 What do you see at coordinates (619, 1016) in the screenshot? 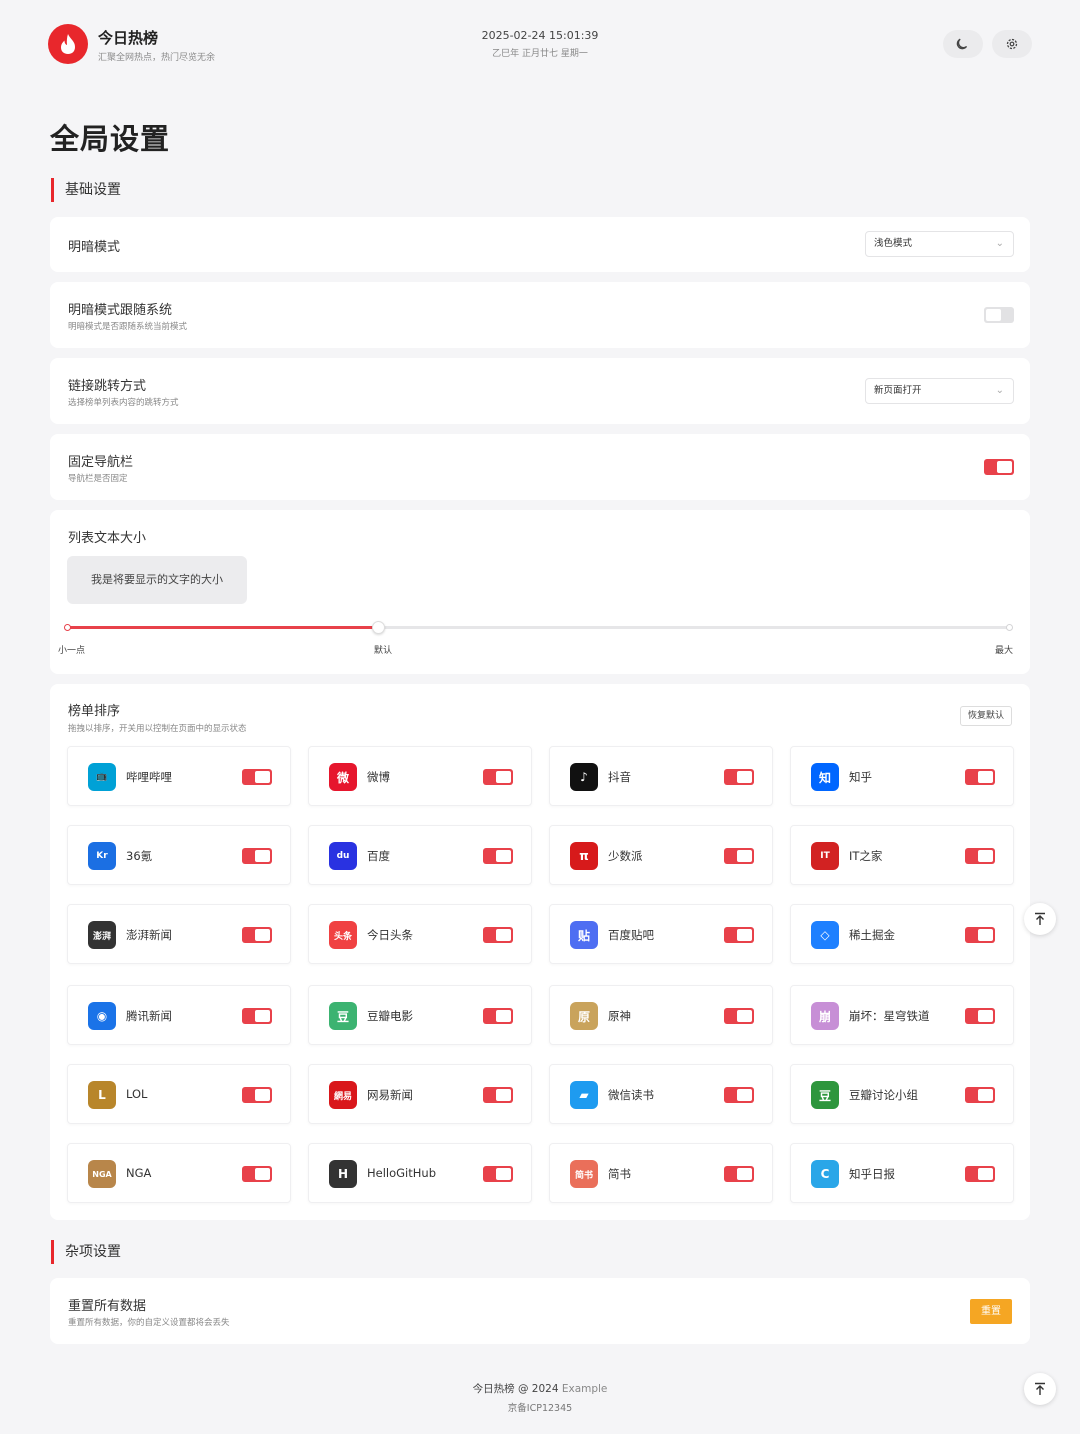
I see `sort-item-name: 原神` at bounding box center [619, 1016].